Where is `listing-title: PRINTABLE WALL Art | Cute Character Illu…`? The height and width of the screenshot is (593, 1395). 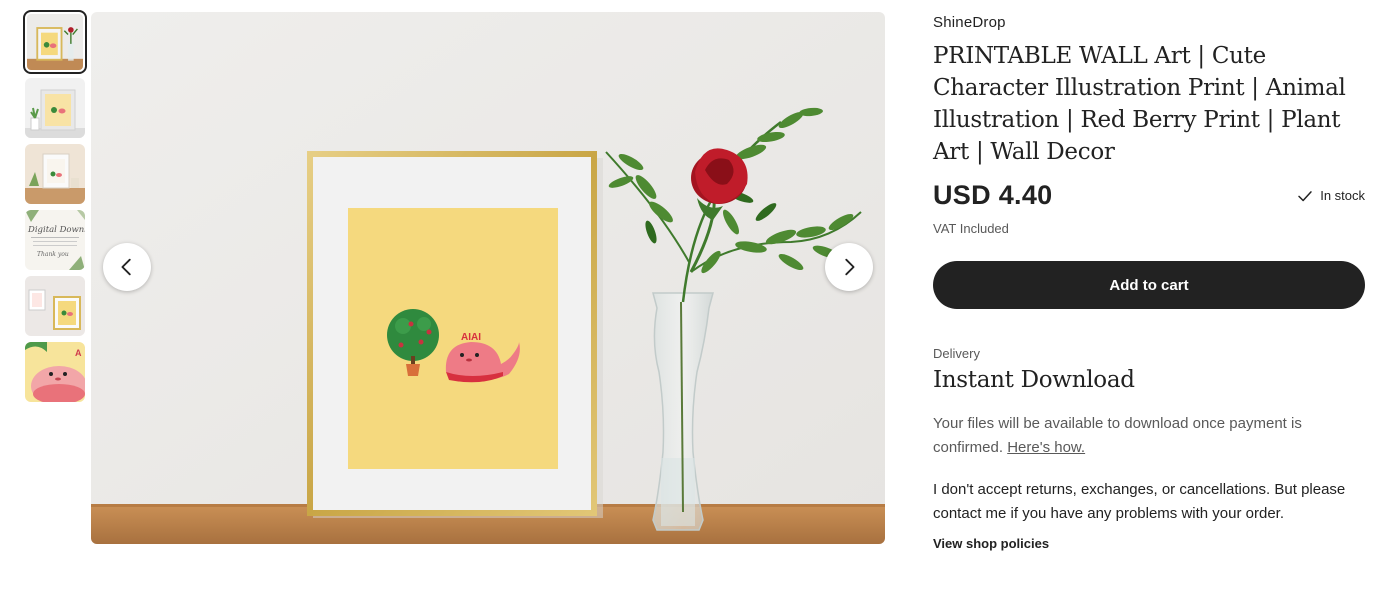 listing-title: PRINTABLE WALL Art | Cute Character Illu… is located at coordinates (1139, 104).